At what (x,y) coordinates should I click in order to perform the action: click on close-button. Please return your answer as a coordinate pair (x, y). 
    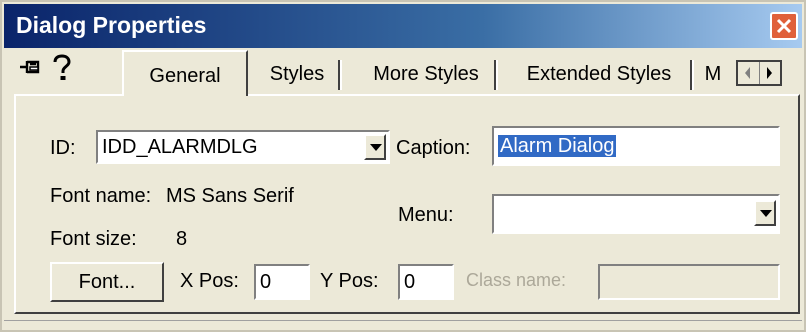
    Looking at the image, I should click on (784, 26).